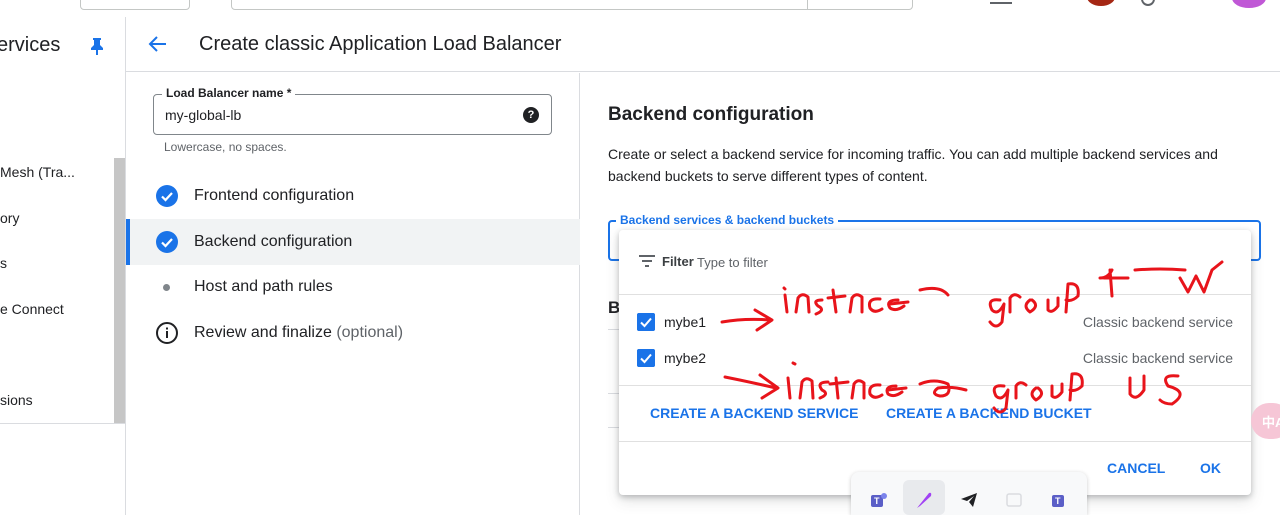 The width and height of the screenshot is (1280, 515). I want to click on help-icon: ?, so click(531, 115).